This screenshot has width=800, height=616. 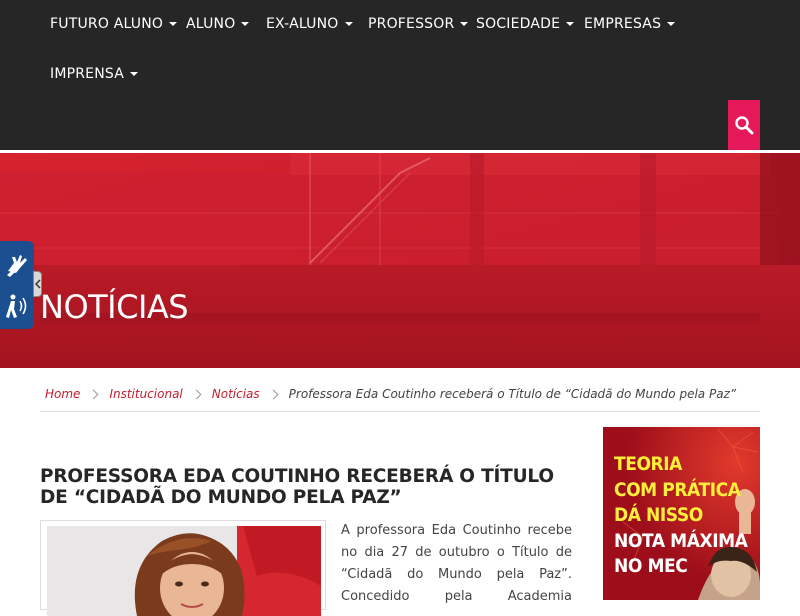 I want to click on nav-item-label: PROFESSOR, so click(x=411, y=24).